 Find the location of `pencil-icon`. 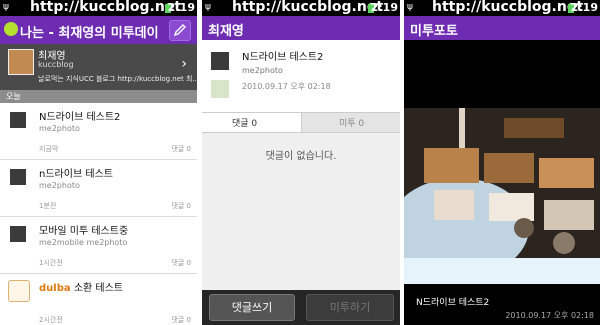

pencil-icon is located at coordinates (179, 30).